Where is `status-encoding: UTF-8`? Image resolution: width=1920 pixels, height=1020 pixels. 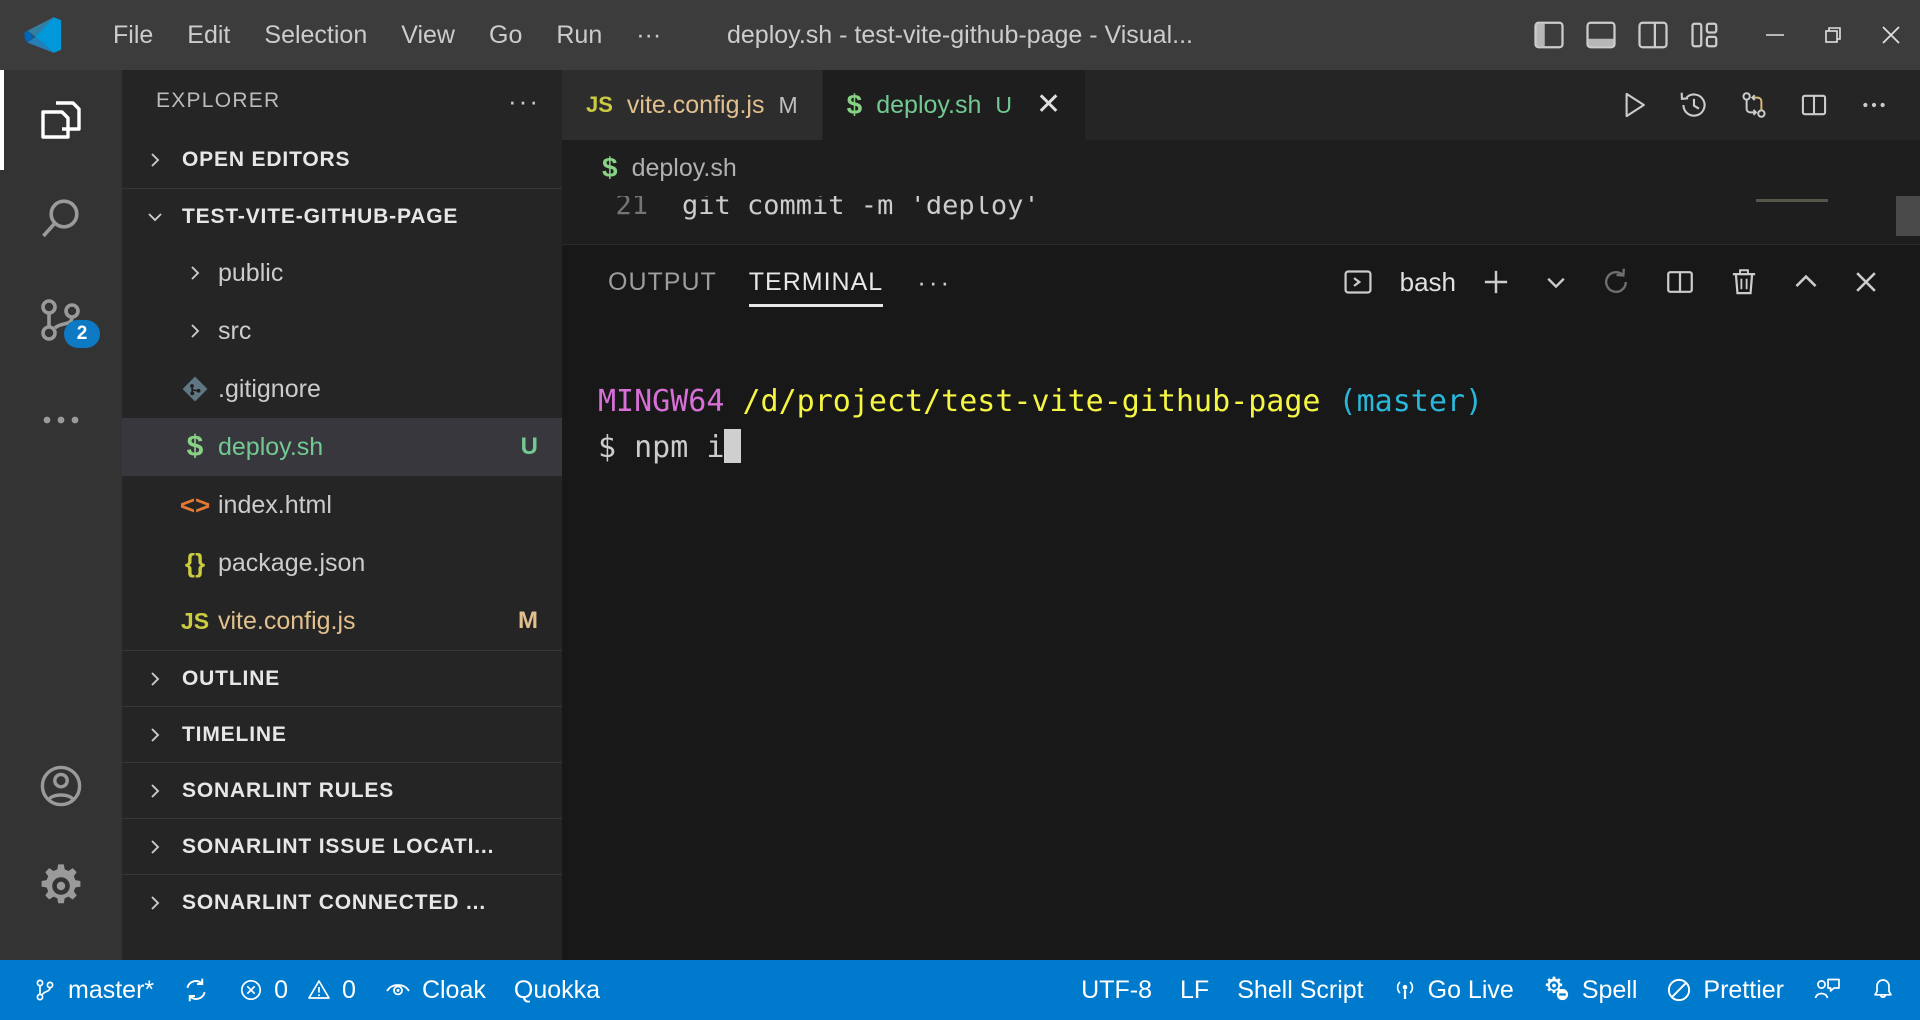 status-encoding: UTF-8 is located at coordinates (1116, 990).